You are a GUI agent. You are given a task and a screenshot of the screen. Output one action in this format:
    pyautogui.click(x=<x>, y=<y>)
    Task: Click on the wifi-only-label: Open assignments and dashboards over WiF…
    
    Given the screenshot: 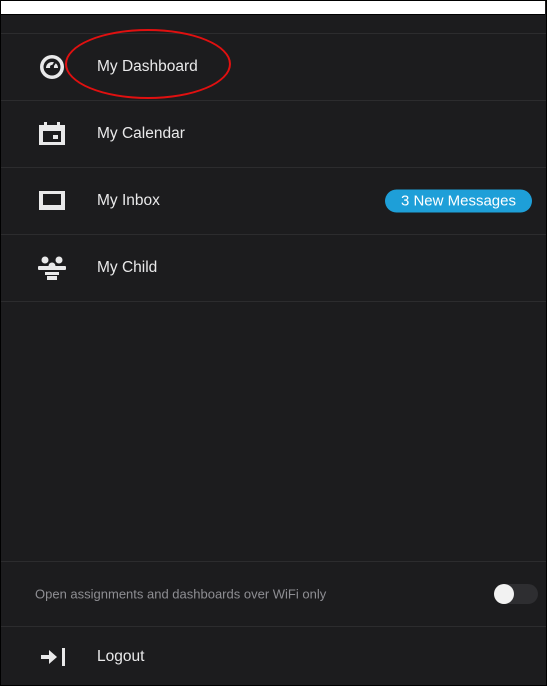 What is the action you would take?
    pyautogui.click(x=181, y=594)
    